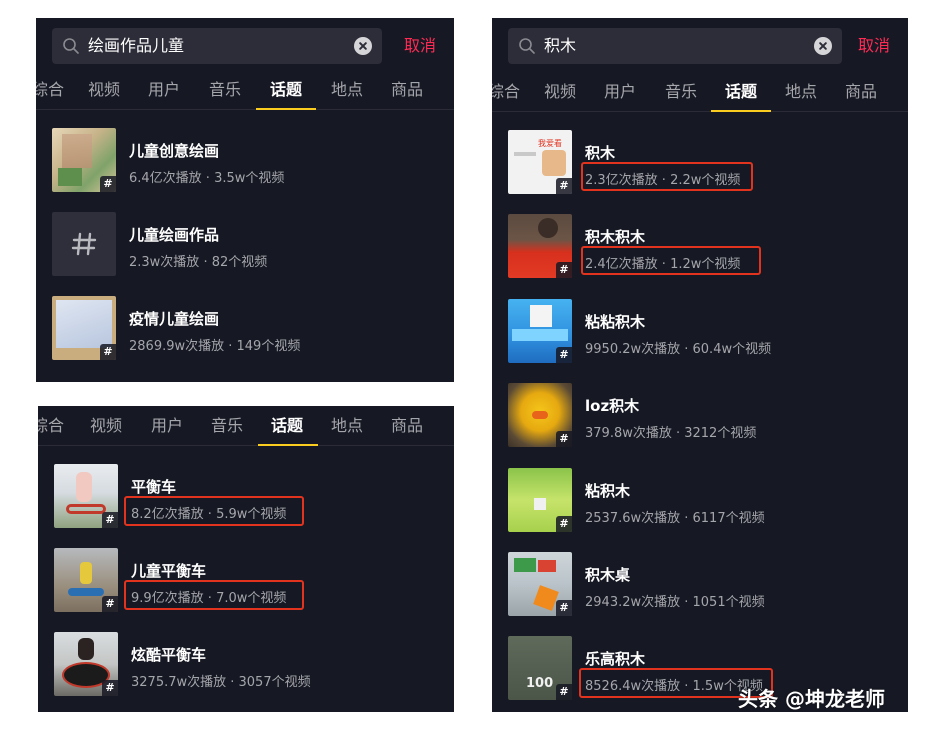 This screenshot has width=930, height=732. I want to click on topic-thumbnail, so click(84, 244).